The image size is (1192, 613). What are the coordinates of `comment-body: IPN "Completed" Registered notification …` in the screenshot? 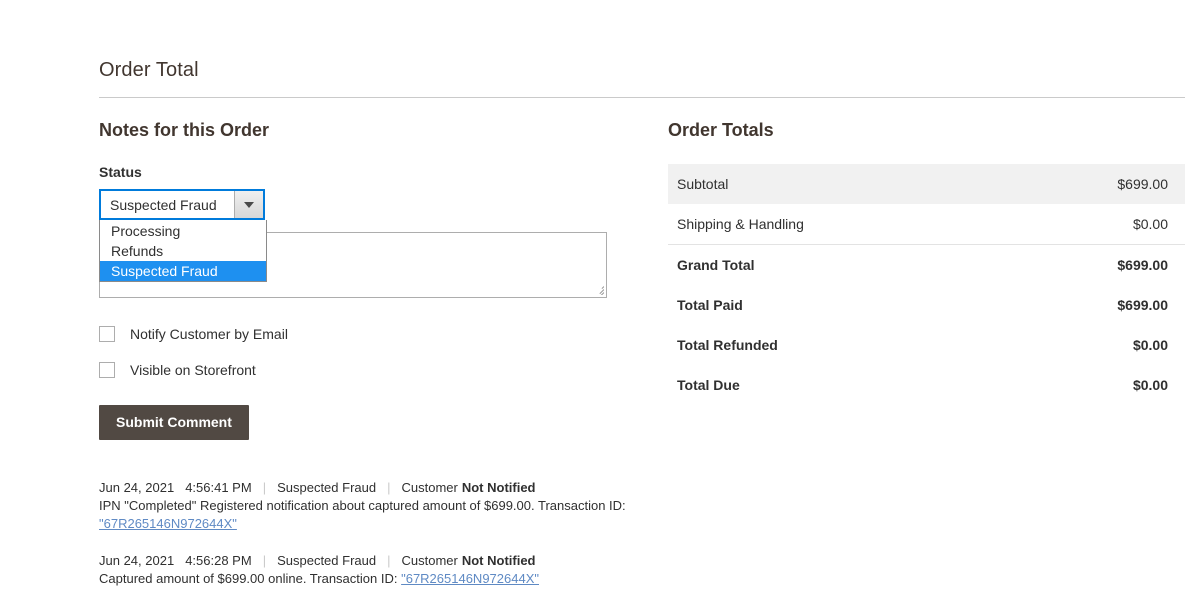 It's located at (379, 515).